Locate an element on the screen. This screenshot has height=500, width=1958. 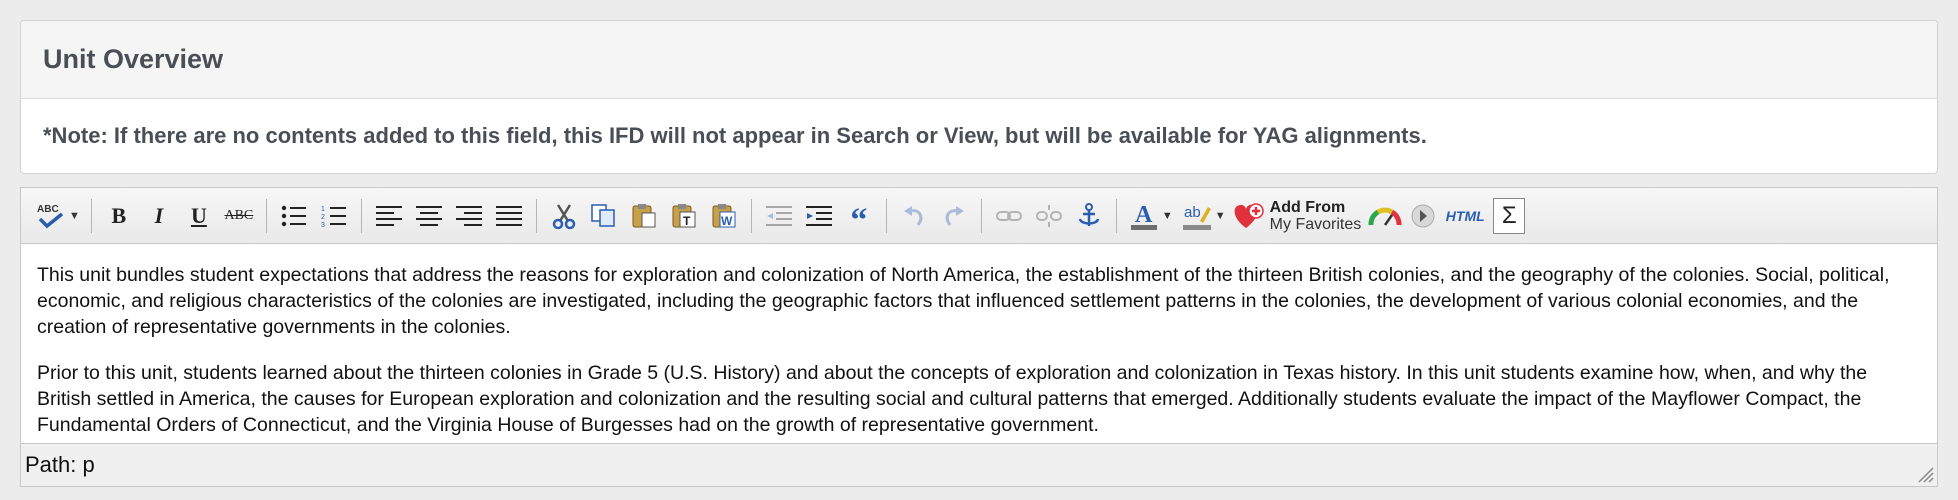
clipboard-icon is located at coordinates (644, 215).